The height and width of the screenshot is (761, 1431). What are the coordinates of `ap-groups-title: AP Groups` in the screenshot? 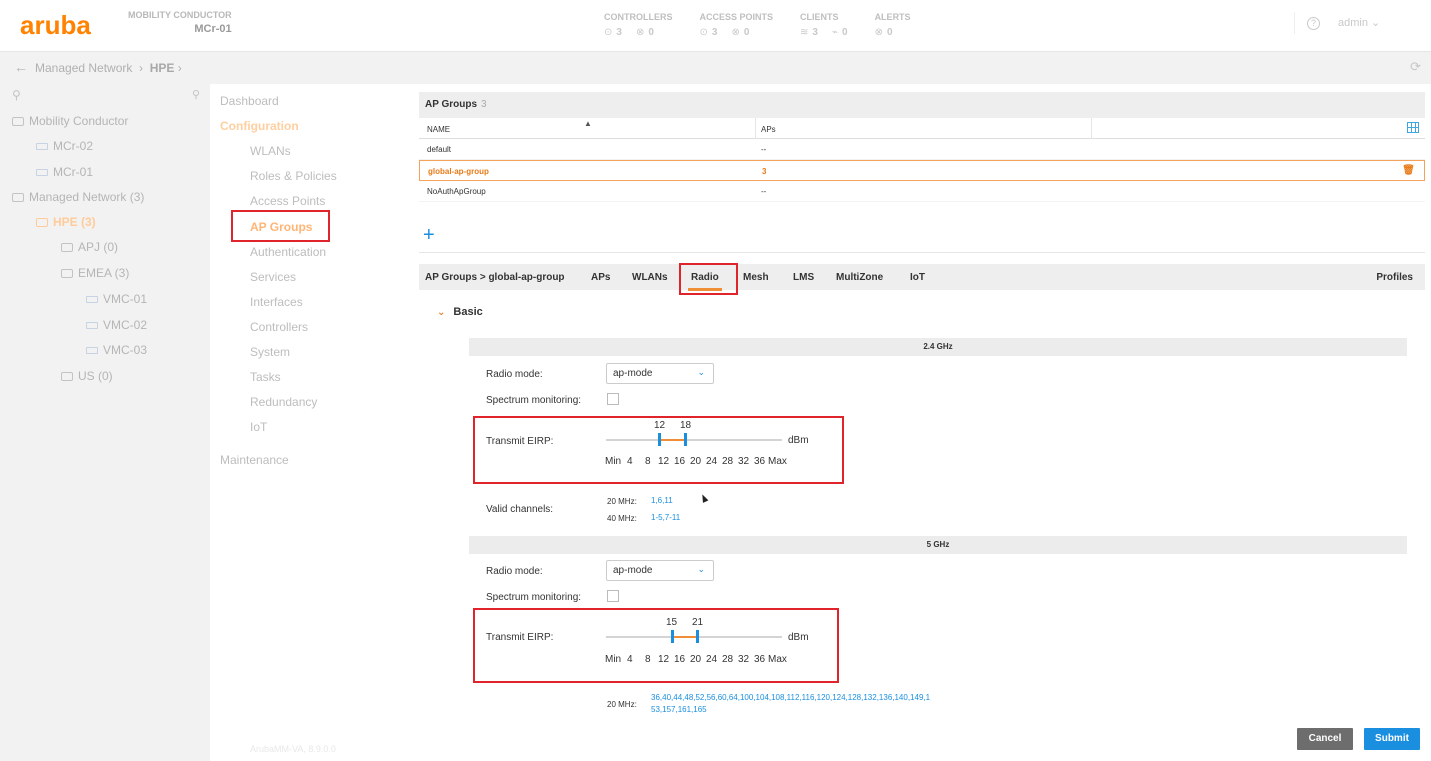 It's located at (451, 104).